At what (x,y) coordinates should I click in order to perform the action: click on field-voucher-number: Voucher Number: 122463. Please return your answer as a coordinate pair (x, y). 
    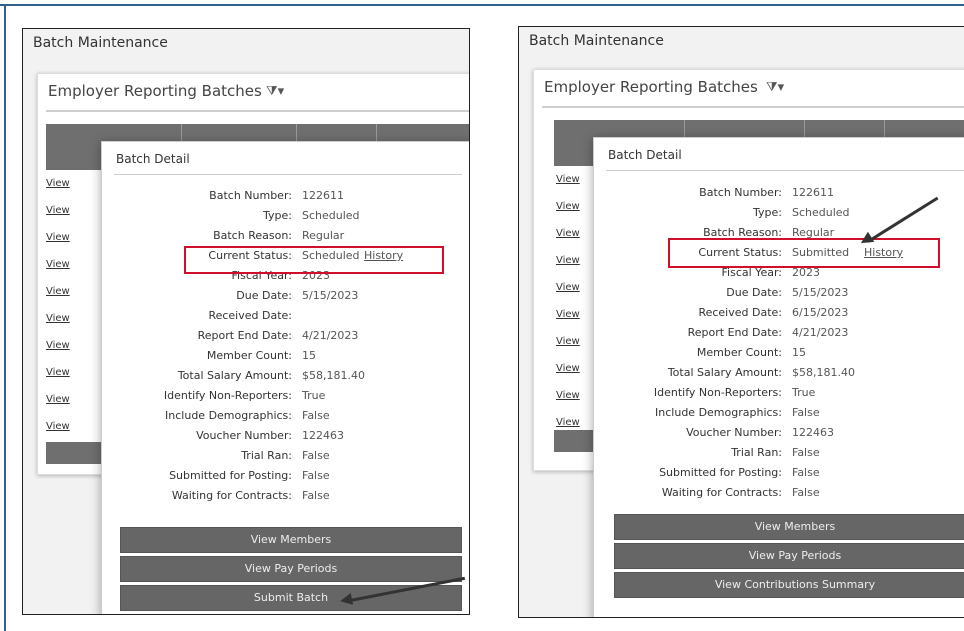
    Looking at the image, I should click on (714, 436).